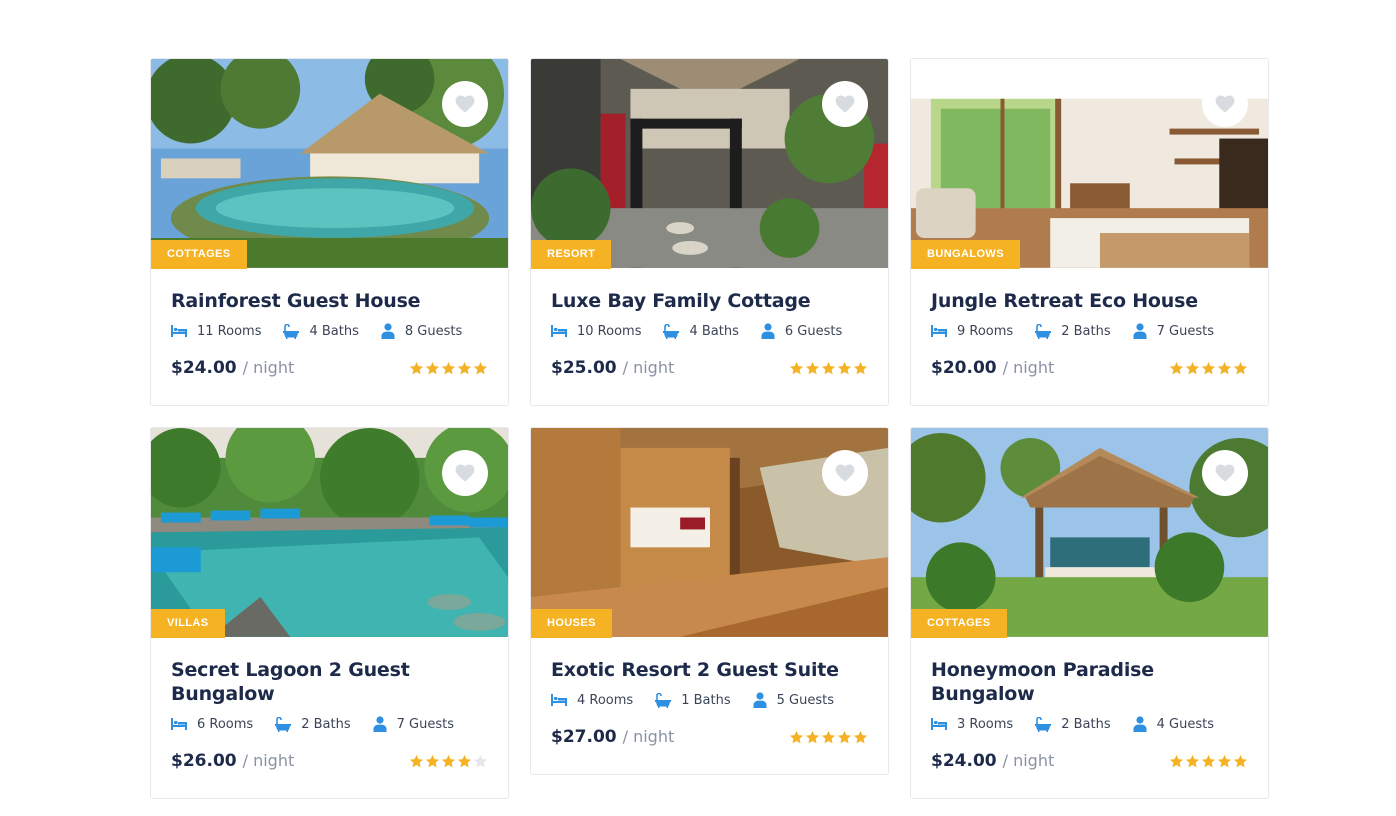  What do you see at coordinates (329, 301) in the screenshot?
I see `listing-title: Rainforest Guest House` at bounding box center [329, 301].